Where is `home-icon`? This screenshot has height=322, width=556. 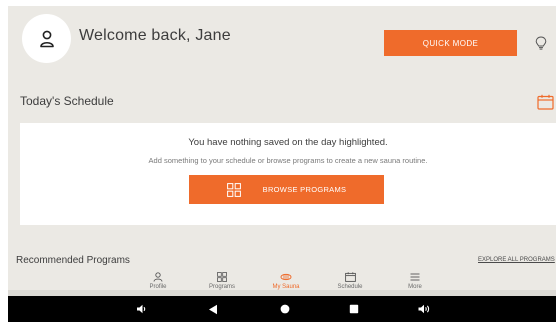 home-icon is located at coordinates (285, 309).